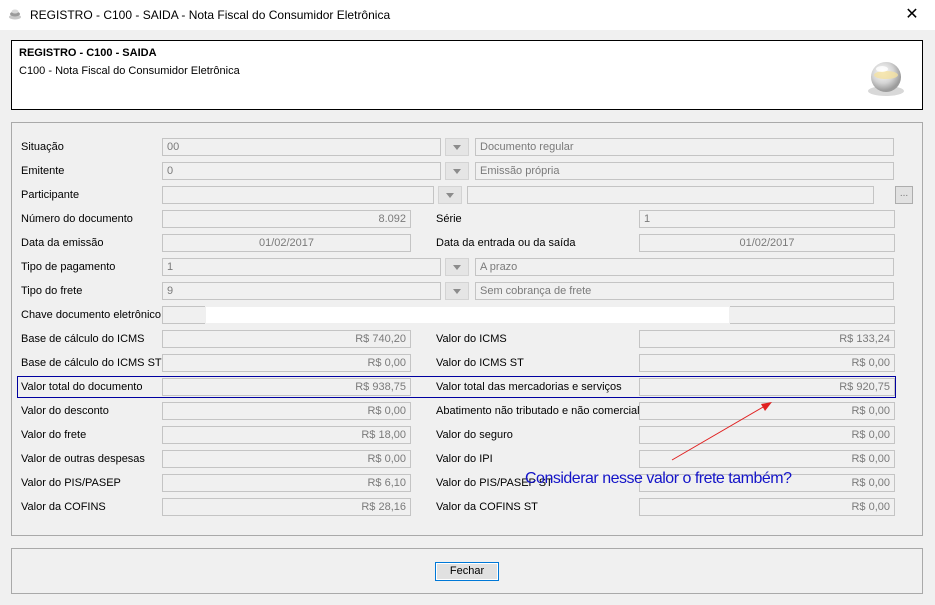 This screenshot has width=935, height=605. What do you see at coordinates (449, 219) in the screenshot?
I see `serie-label: Série` at bounding box center [449, 219].